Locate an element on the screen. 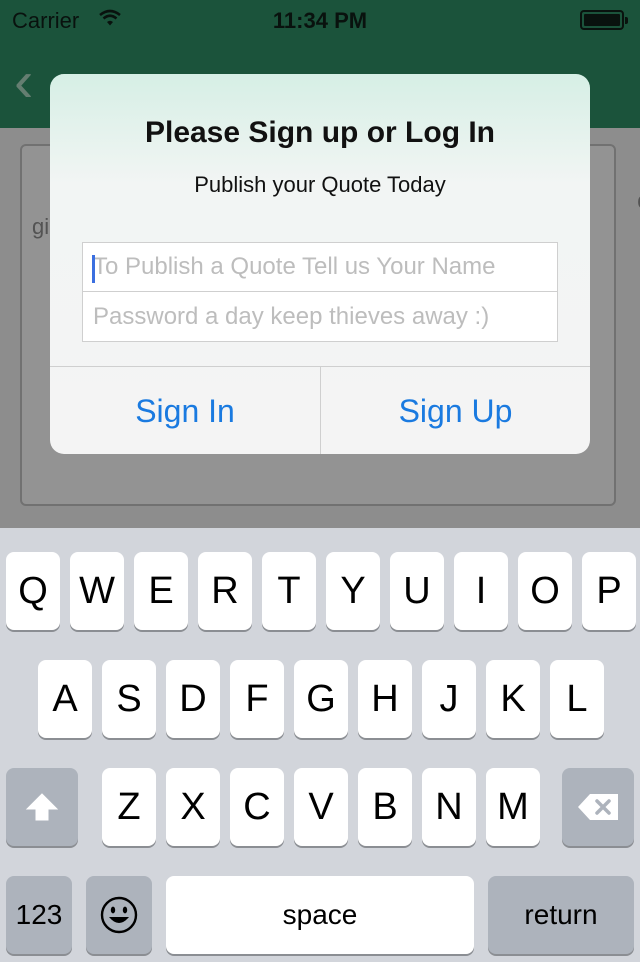 Image resolution: width=640 pixels, height=962 pixels. key-g: G is located at coordinates (321, 699).